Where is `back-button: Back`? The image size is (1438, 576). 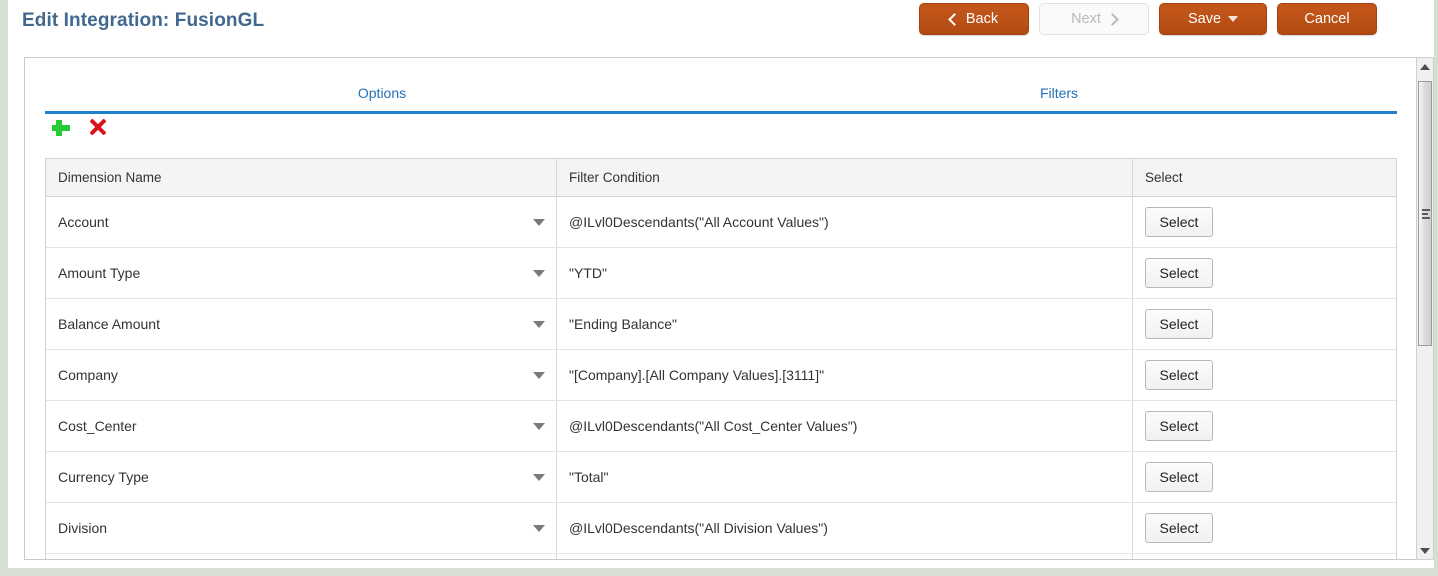
back-button: Back is located at coordinates (974, 19).